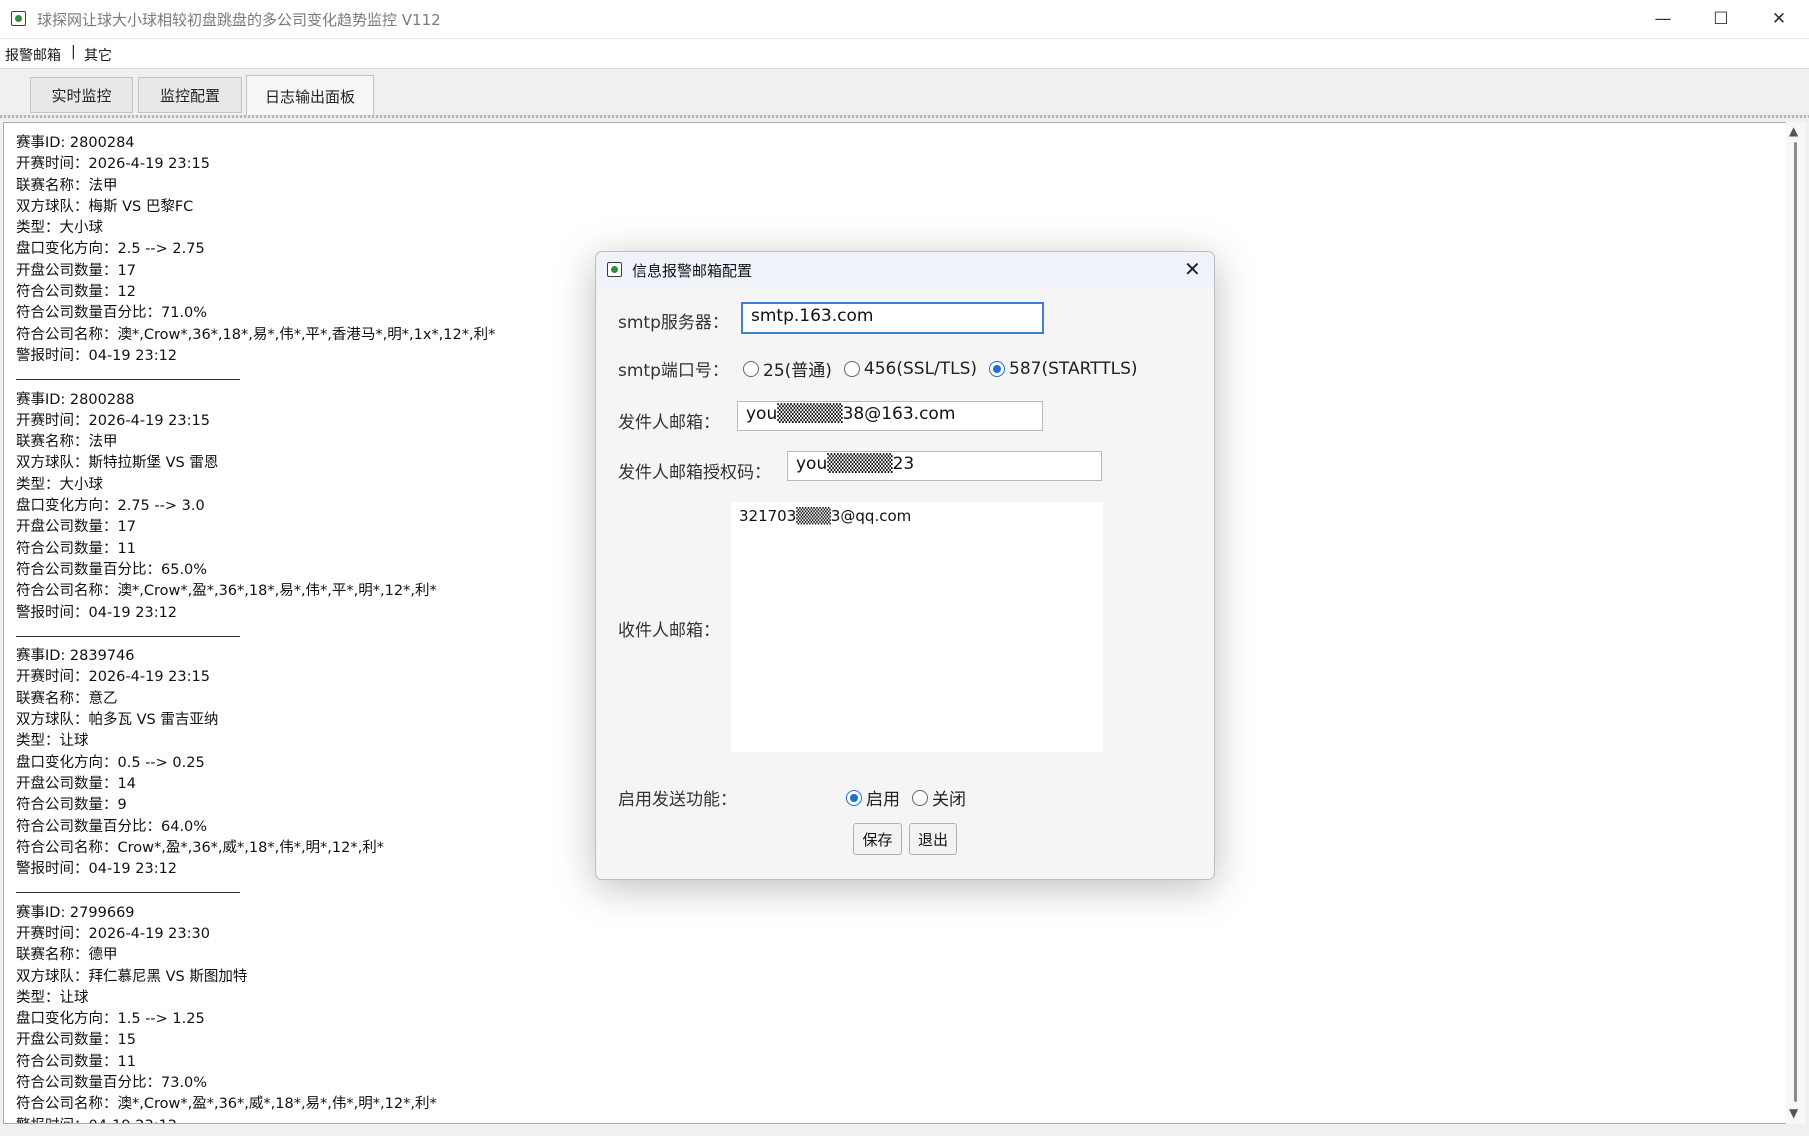 The width and height of the screenshot is (1809, 1136). What do you see at coordinates (673, 371) in the screenshot?
I see `smtp-port-label: smtp端口号：` at bounding box center [673, 371].